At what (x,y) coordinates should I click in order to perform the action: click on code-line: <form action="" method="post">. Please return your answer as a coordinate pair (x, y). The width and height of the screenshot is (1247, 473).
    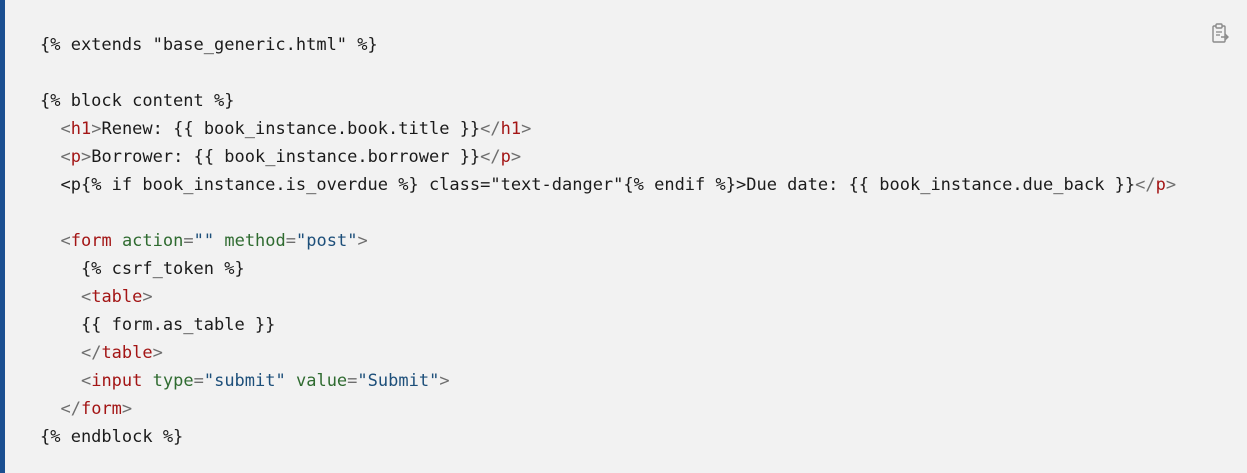
    Looking at the image, I should click on (608, 241).